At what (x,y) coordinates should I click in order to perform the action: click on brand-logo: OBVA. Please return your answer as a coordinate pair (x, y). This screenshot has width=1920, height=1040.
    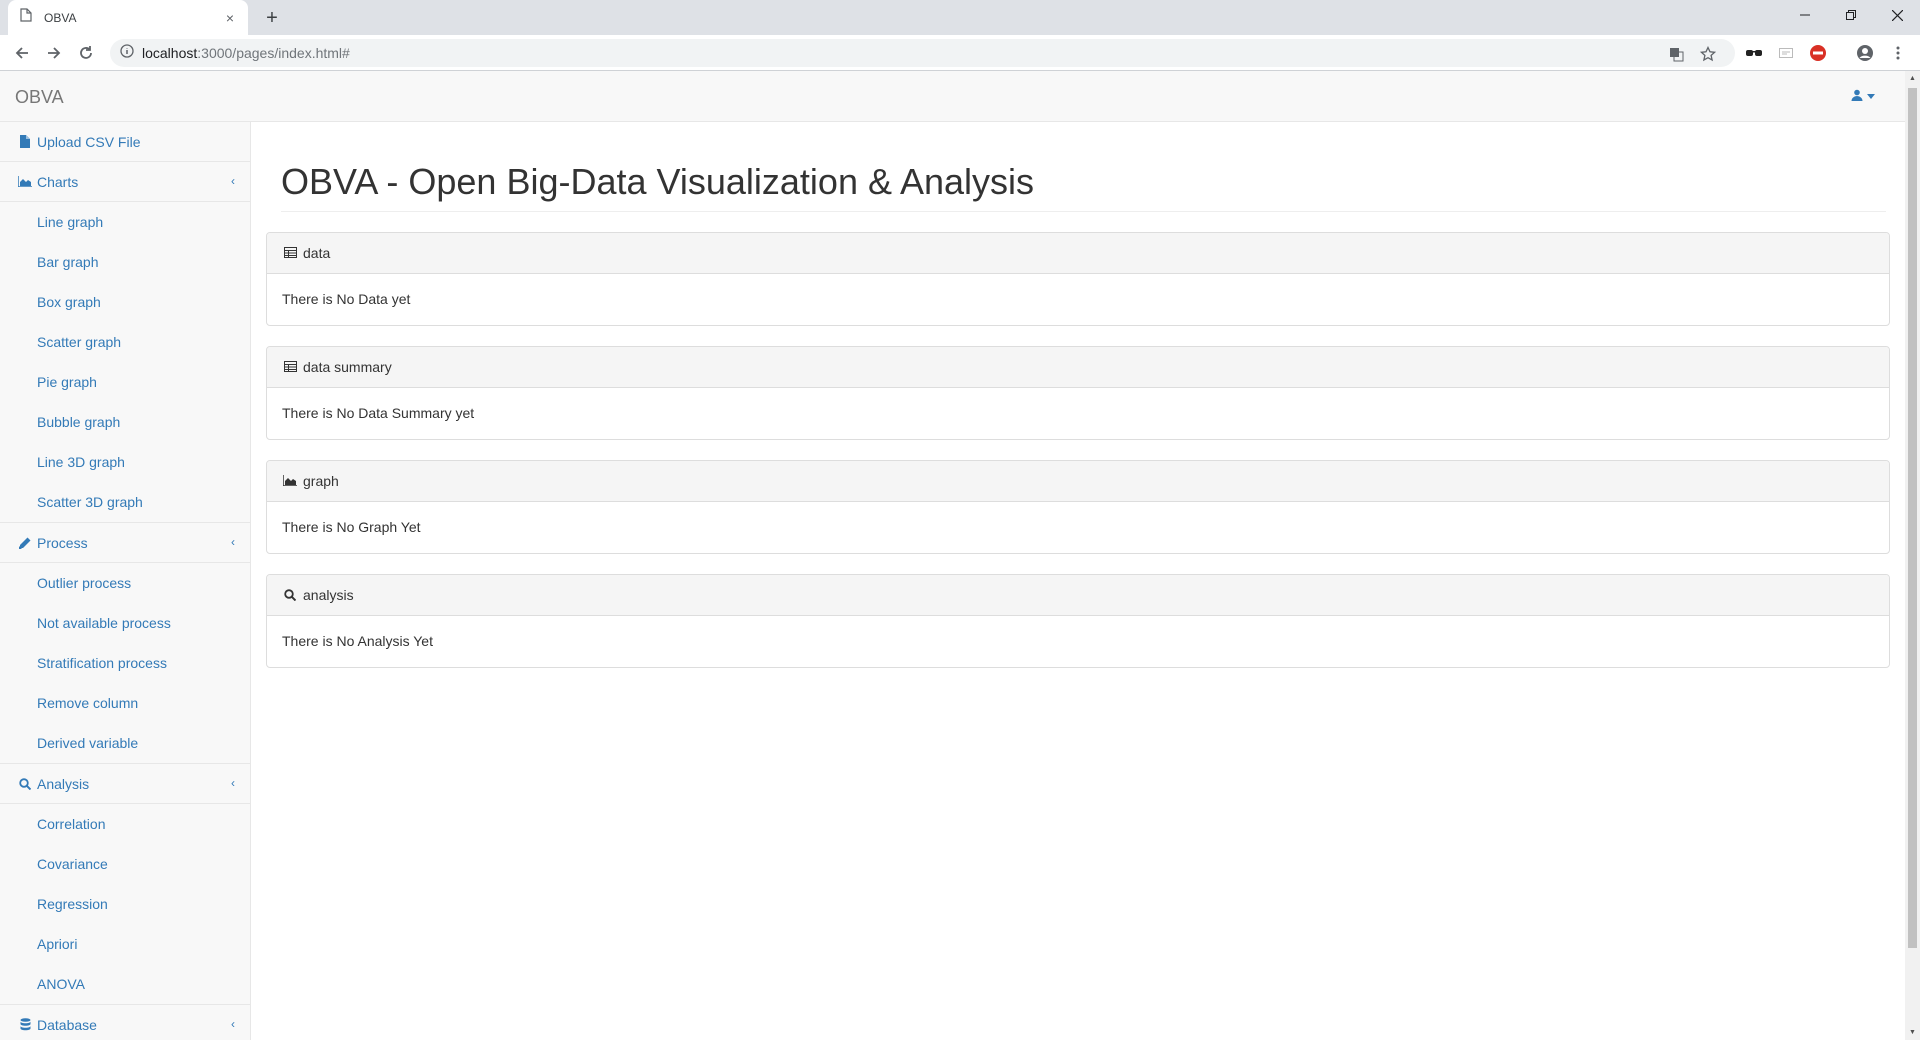
    Looking at the image, I should click on (39, 97).